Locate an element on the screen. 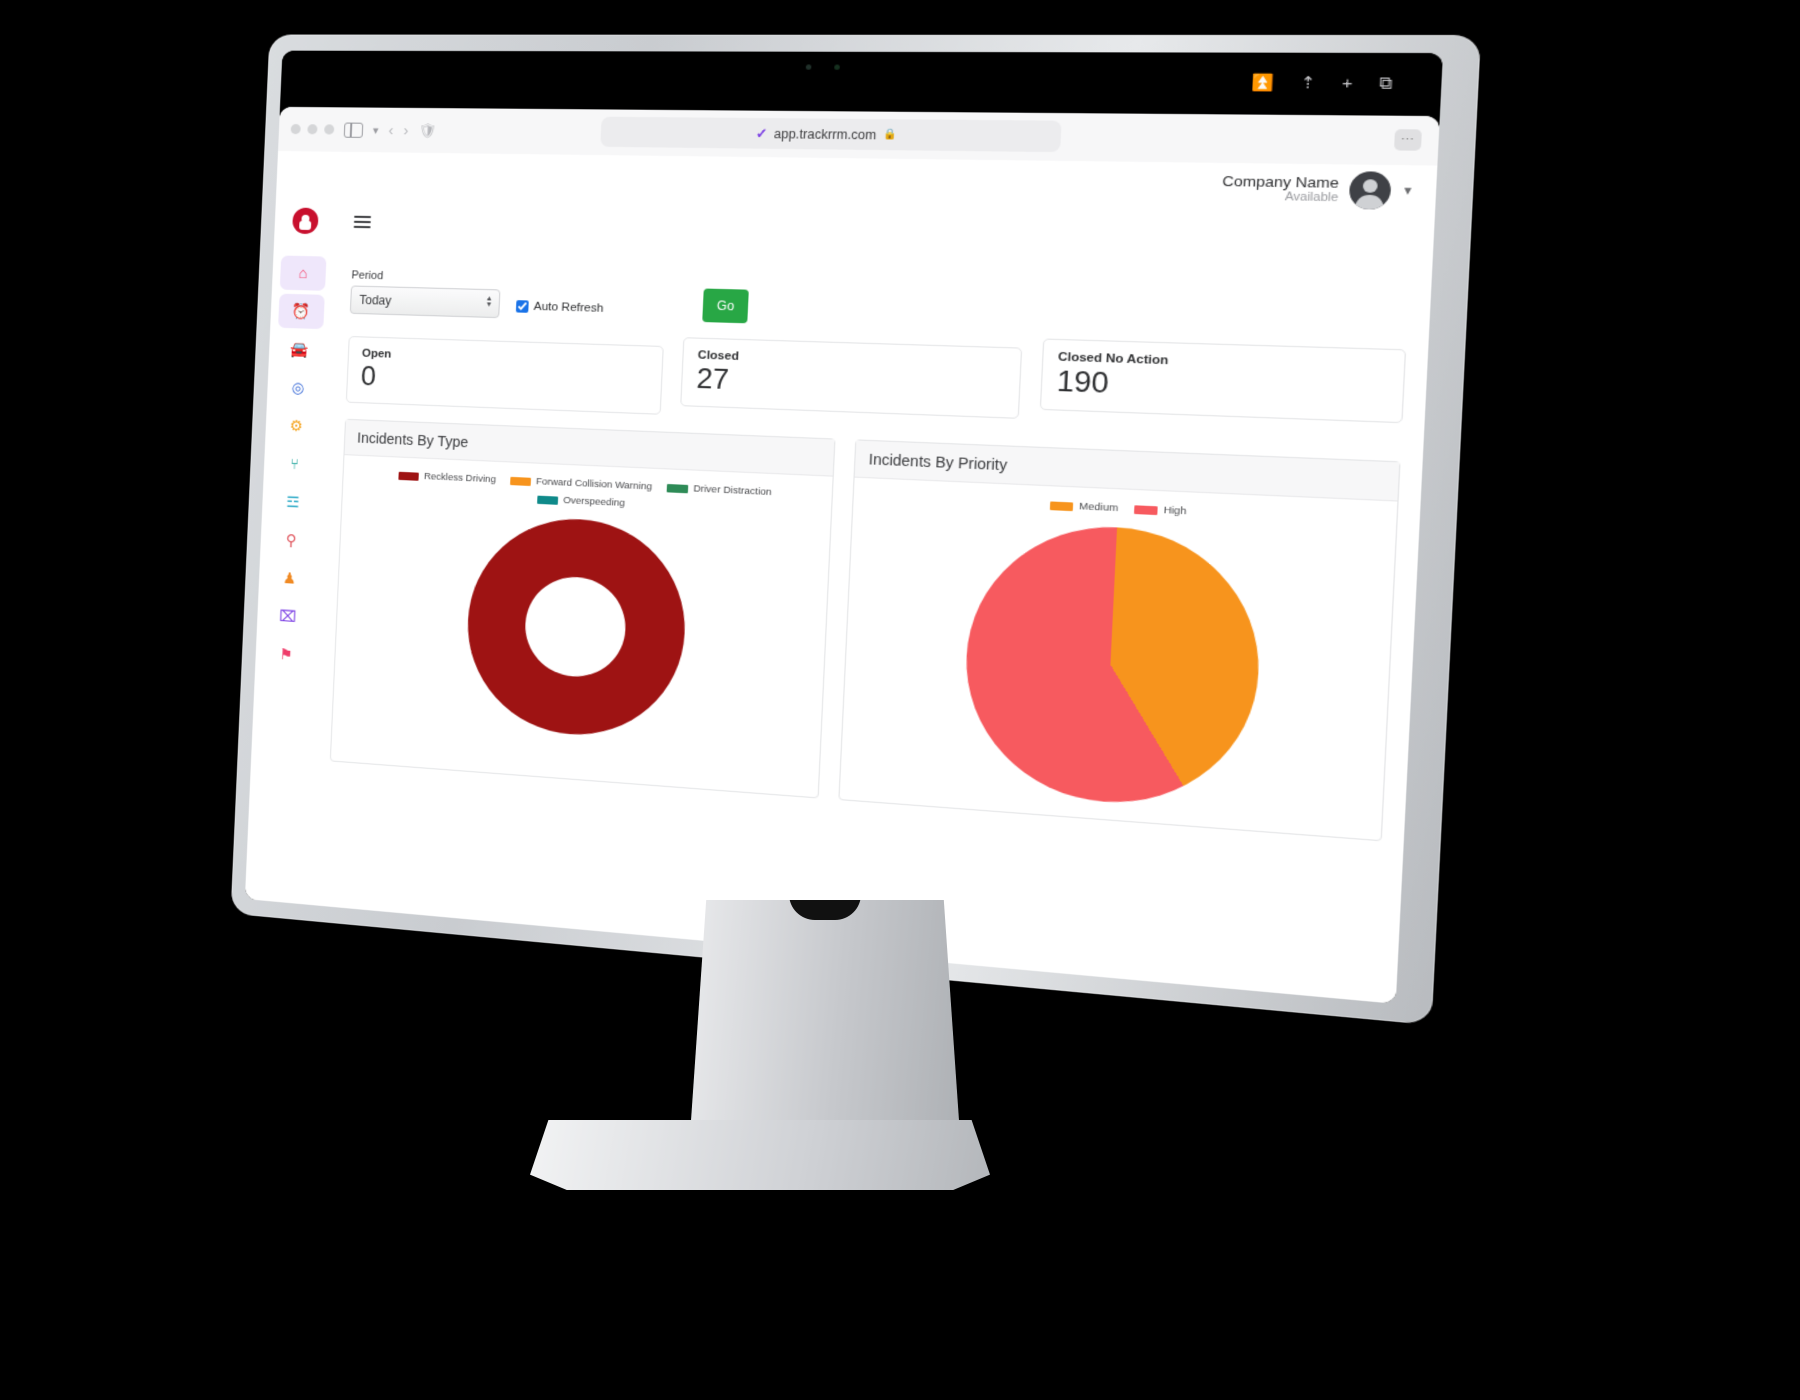  sidebar-item-reports: ⌧ is located at coordinates (288, 616).